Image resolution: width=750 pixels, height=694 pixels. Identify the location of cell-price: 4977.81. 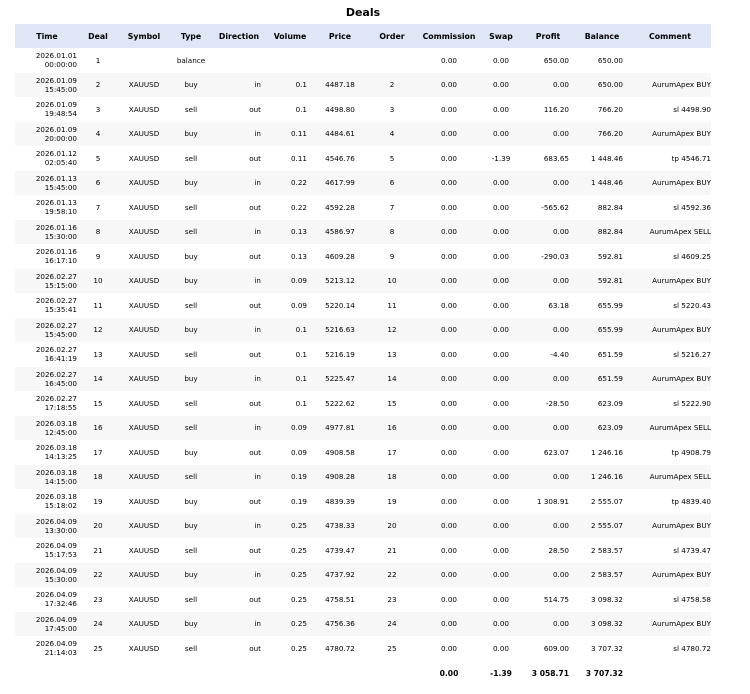
(340, 427).